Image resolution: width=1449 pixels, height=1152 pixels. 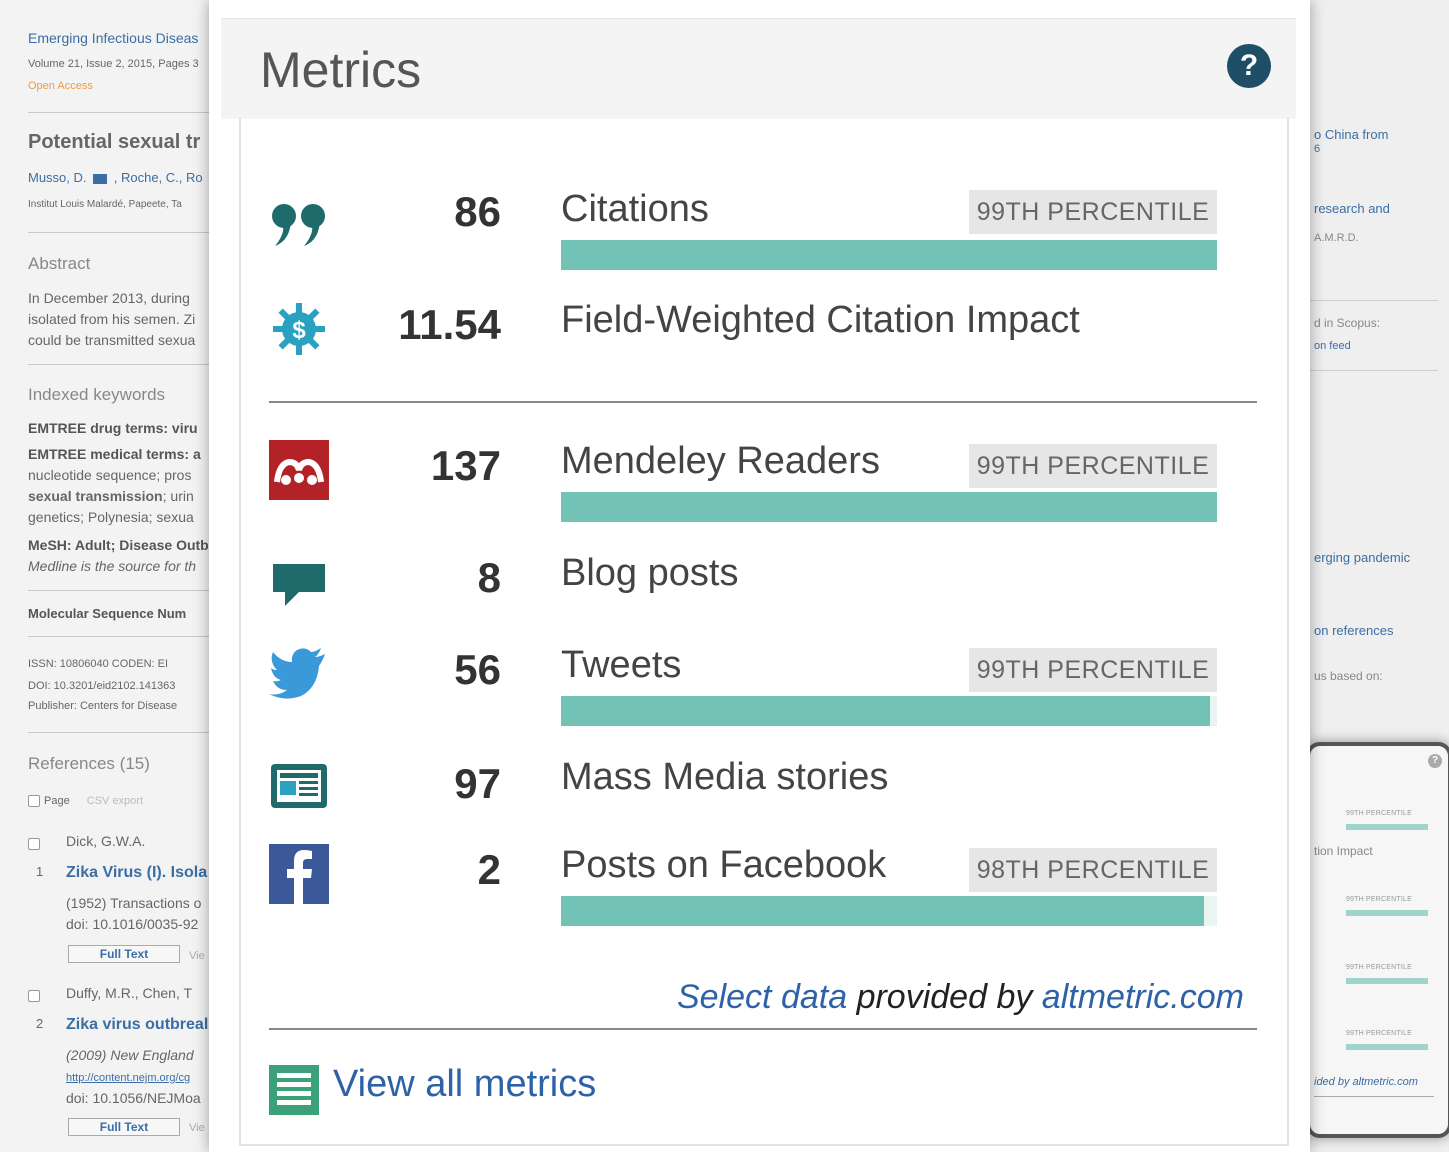 I want to click on mini-help-icon: ?, so click(x=1435, y=761).